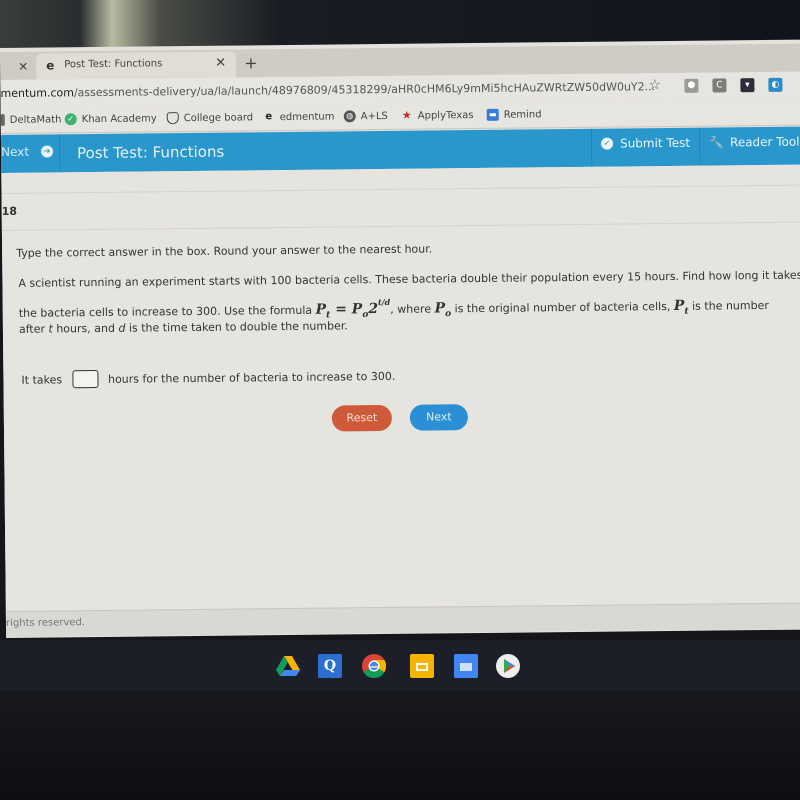 Image resolution: width=800 pixels, height=800 pixels. Describe the element at coordinates (9, 211) in the screenshot. I see `question-number: 18` at that location.